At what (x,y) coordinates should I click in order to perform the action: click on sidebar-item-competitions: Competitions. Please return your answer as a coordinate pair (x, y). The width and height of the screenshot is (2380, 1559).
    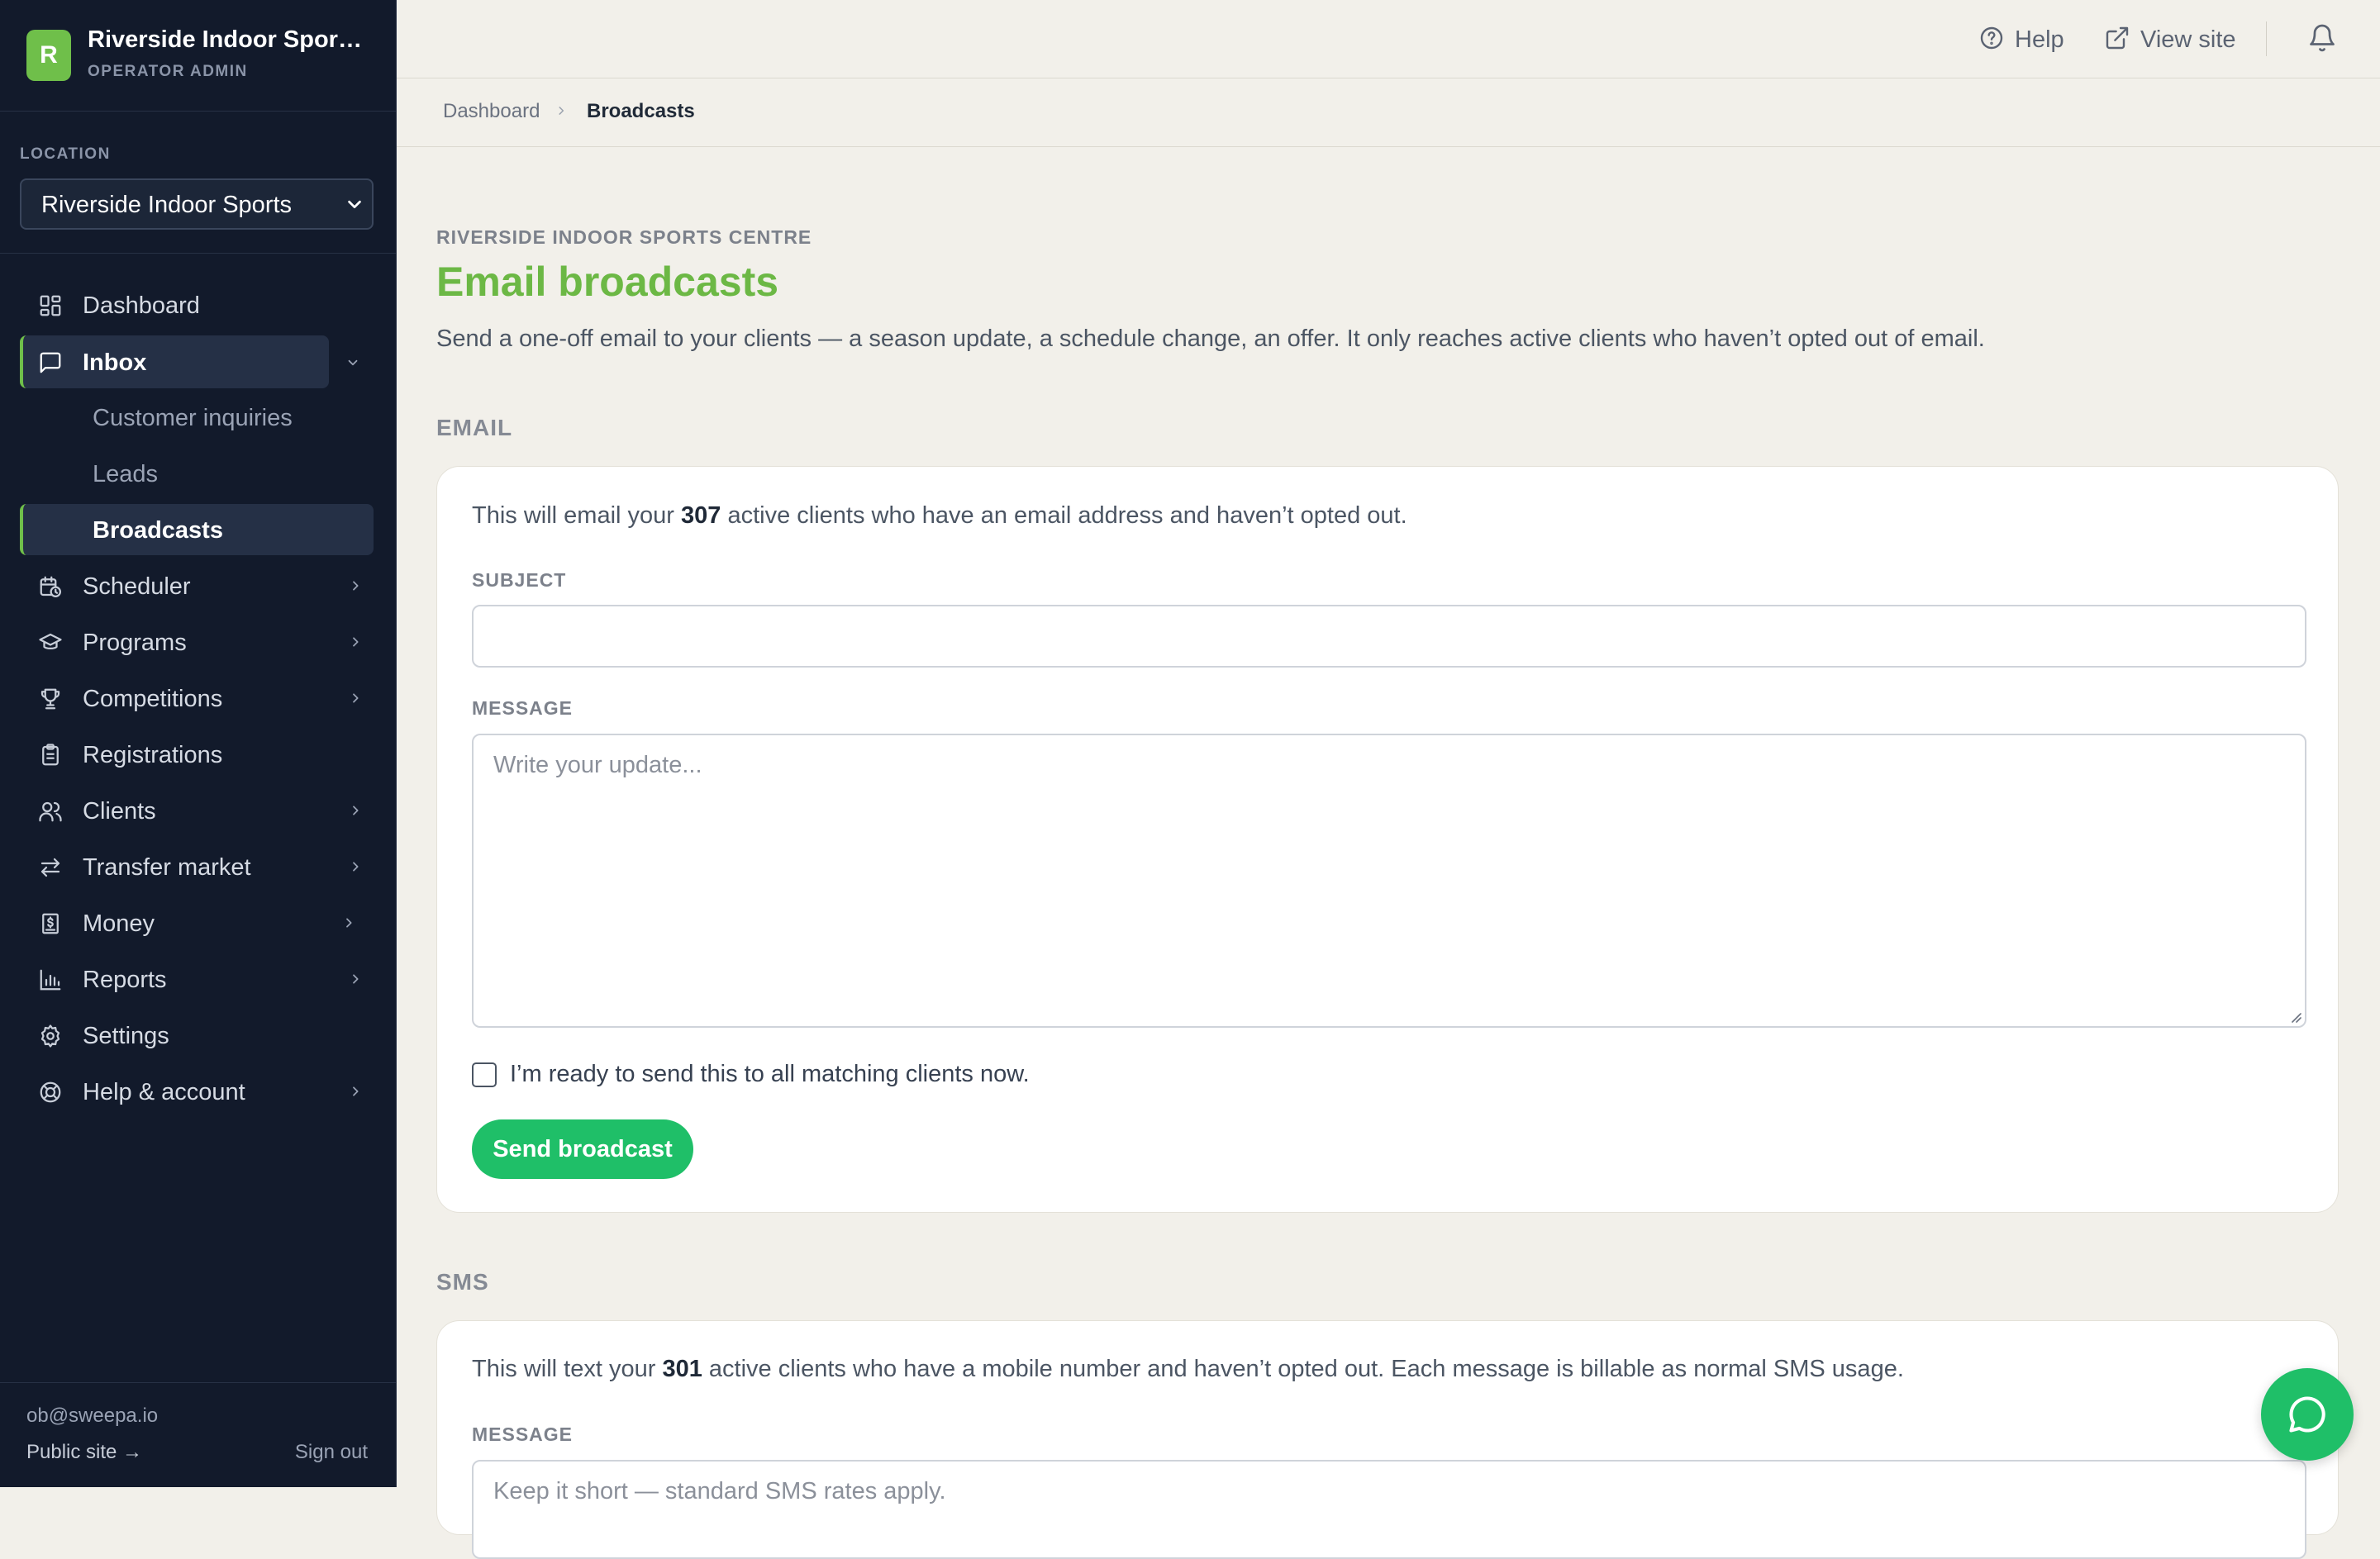
    Looking at the image, I should click on (197, 698).